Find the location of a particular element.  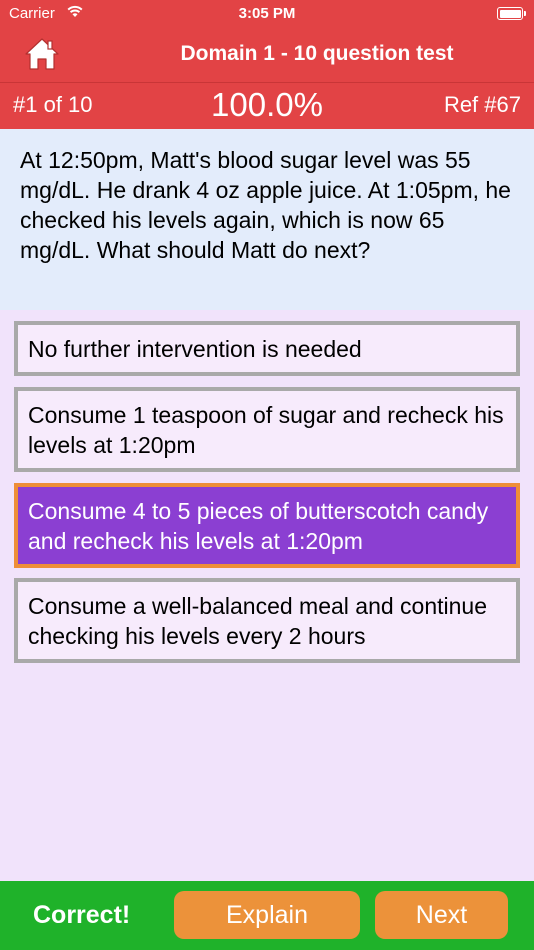

clock: 3:05 PM is located at coordinates (267, 13).